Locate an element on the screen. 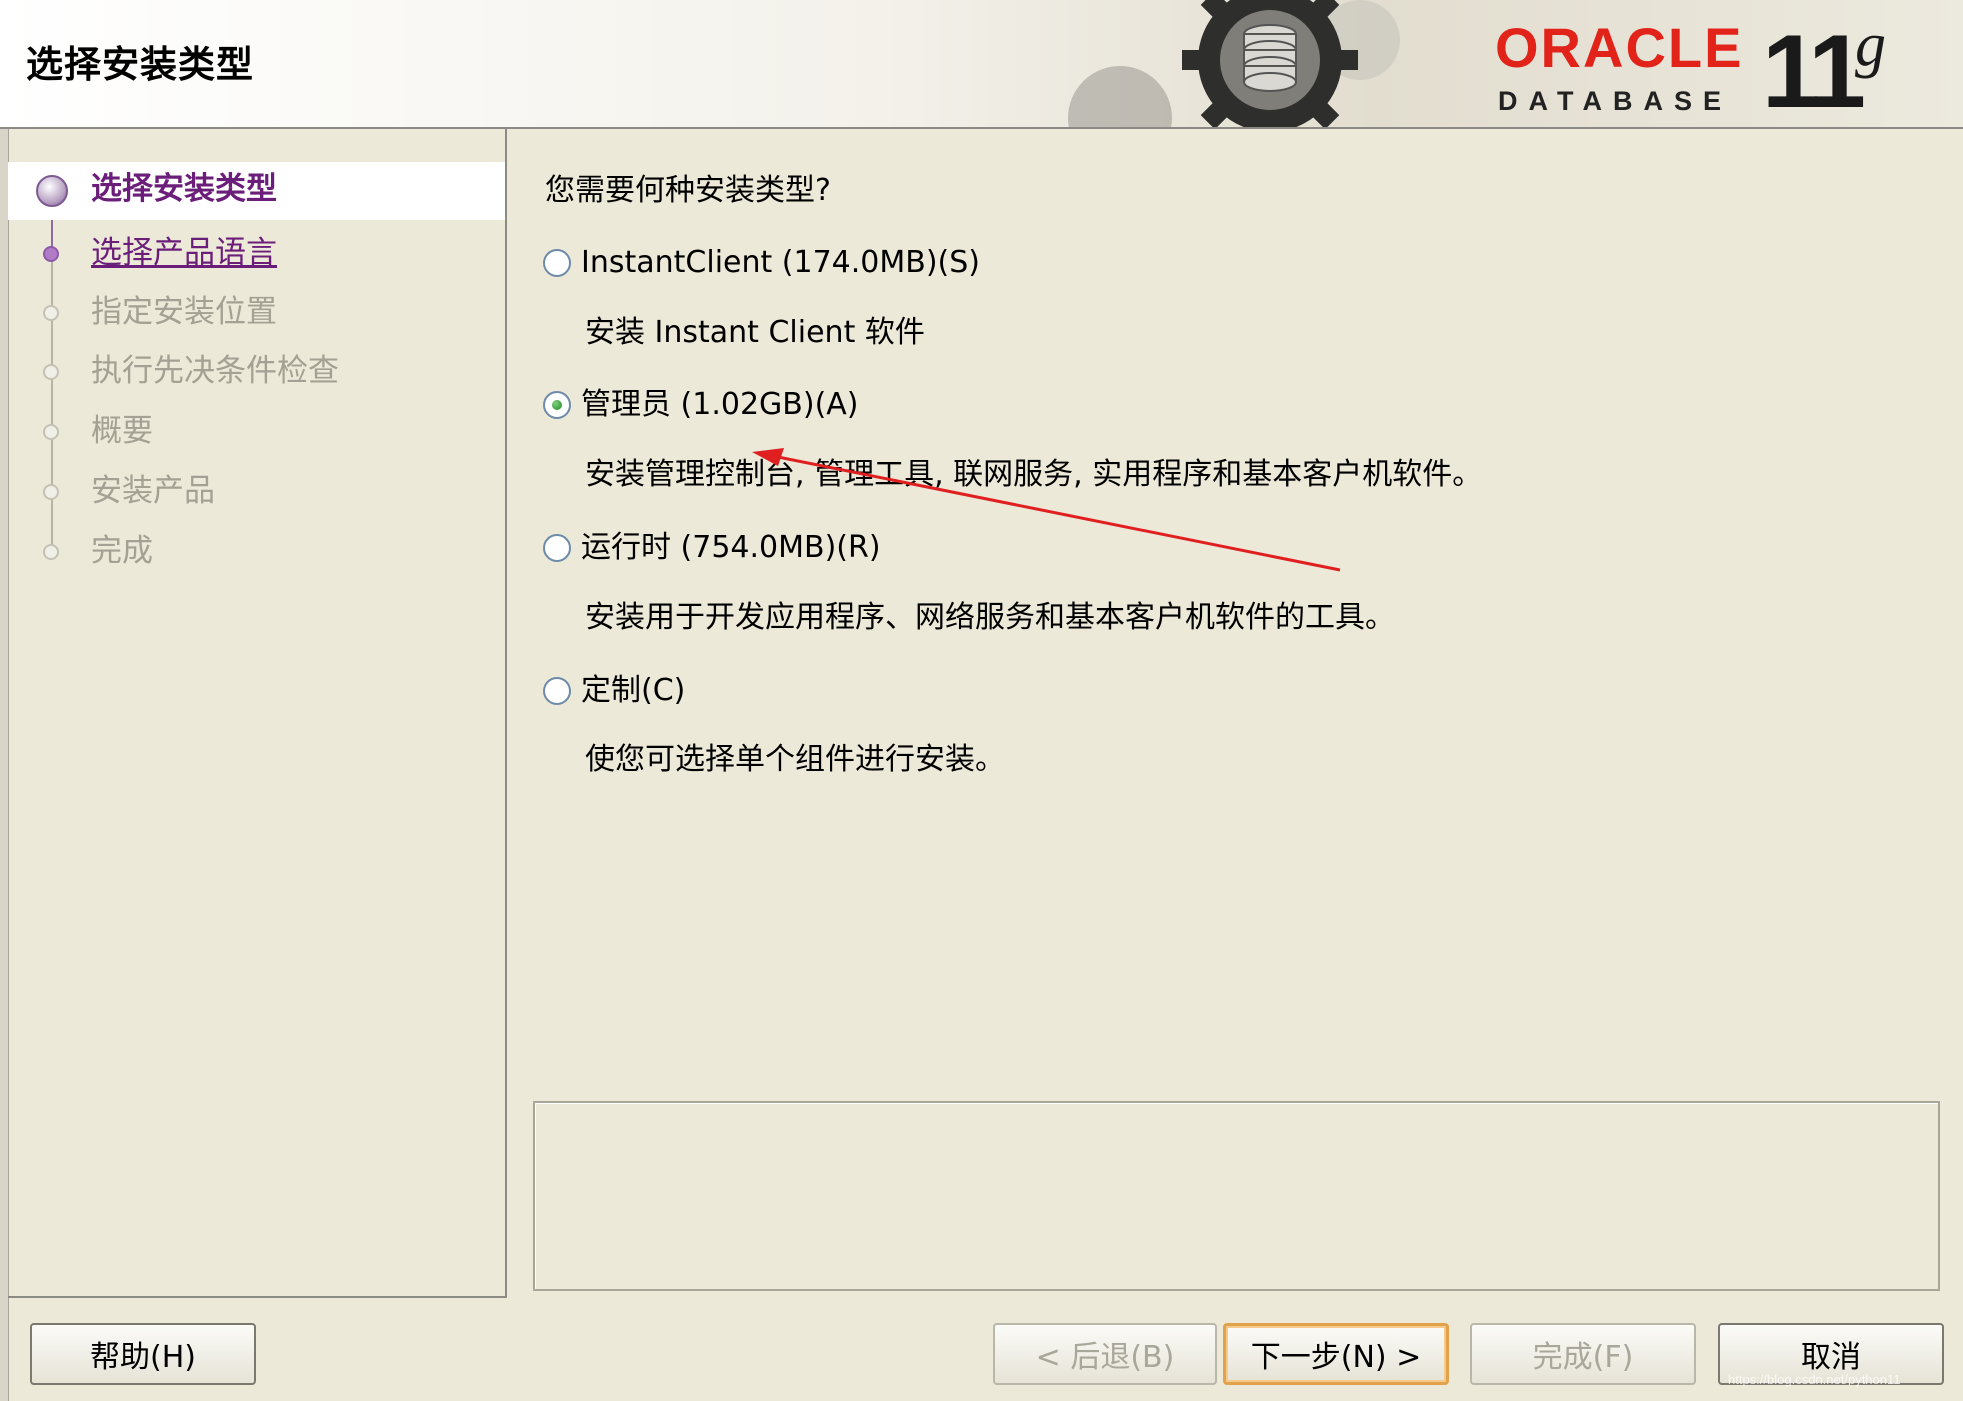 Image resolution: width=1963 pixels, height=1401 pixels. option-custom: 定制(C) is located at coordinates (614, 691).